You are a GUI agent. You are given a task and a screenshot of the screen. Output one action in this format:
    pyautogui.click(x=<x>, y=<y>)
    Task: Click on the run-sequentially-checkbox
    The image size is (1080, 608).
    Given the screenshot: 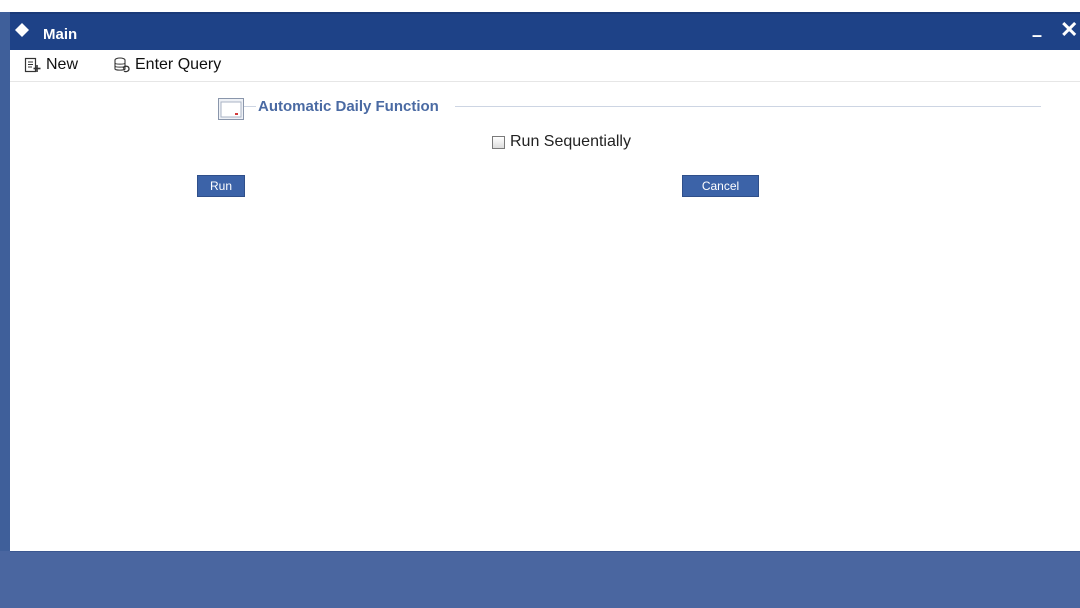 What is the action you would take?
    pyautogui.click(x=498, y=142)
    